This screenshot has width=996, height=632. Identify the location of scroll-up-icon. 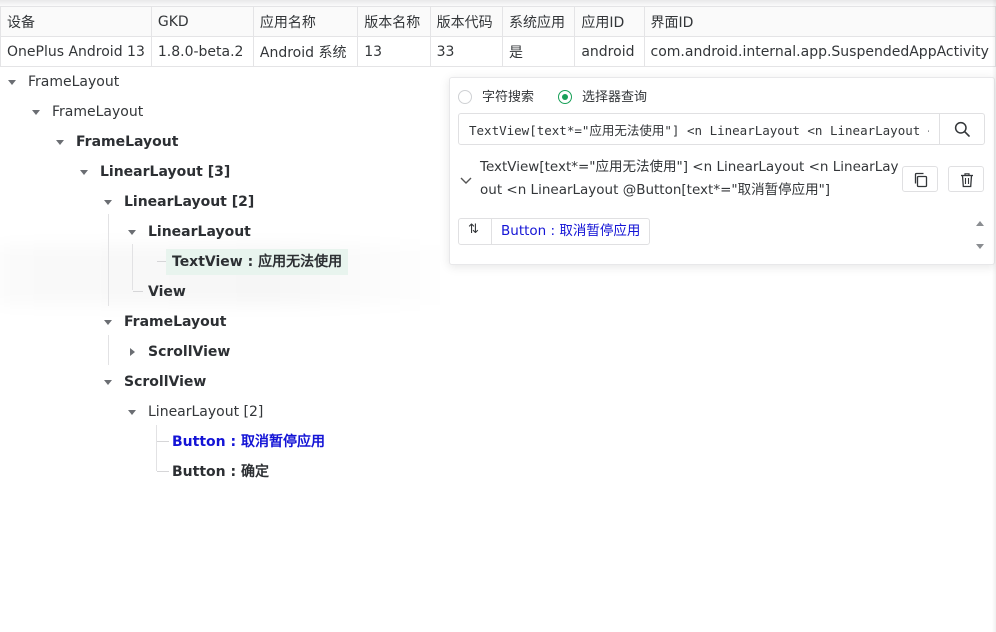
(980, 223).